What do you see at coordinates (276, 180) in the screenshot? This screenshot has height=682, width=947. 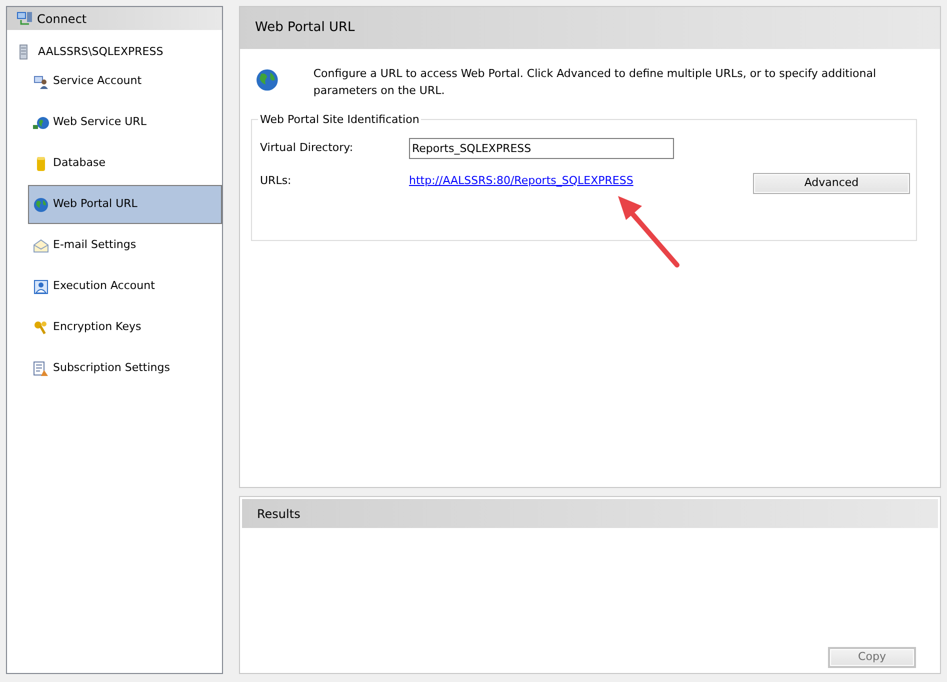 I see `field-label: URLs:` at bounding box center [276, 180].